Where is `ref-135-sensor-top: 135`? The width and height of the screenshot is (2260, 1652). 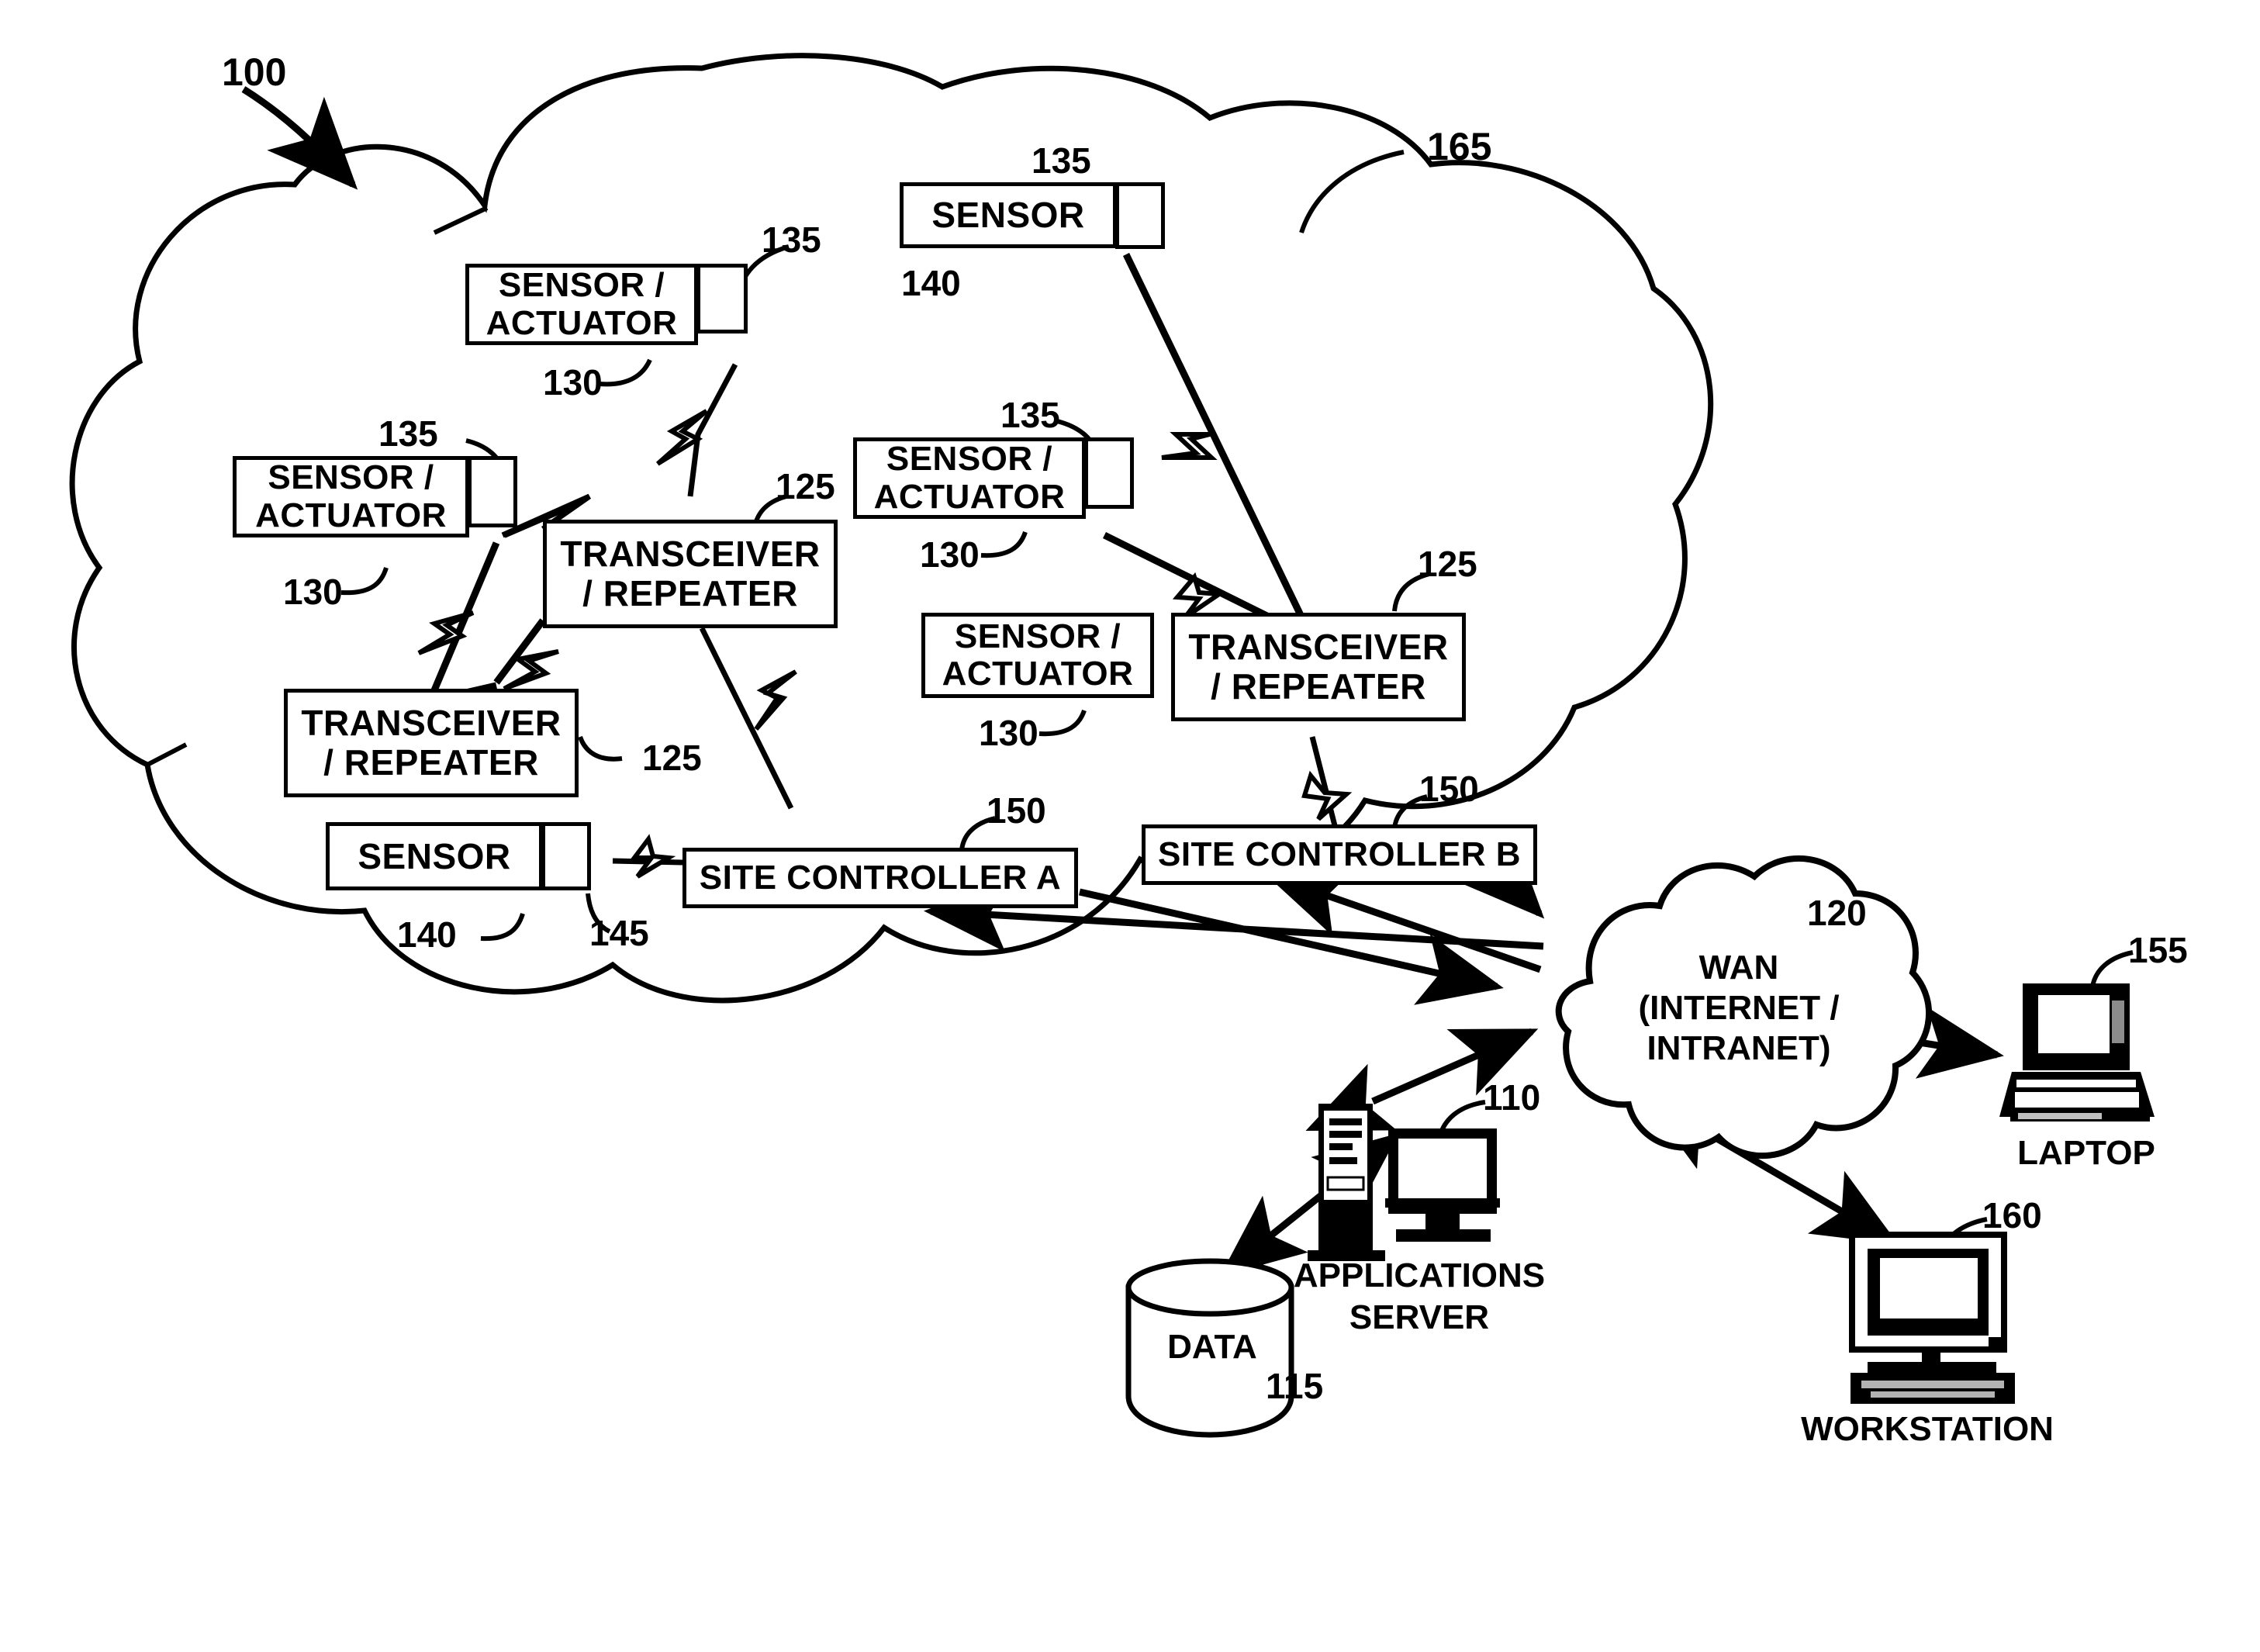
ref-135-sensor-top: 135 is located at coordinates (1061, 160).